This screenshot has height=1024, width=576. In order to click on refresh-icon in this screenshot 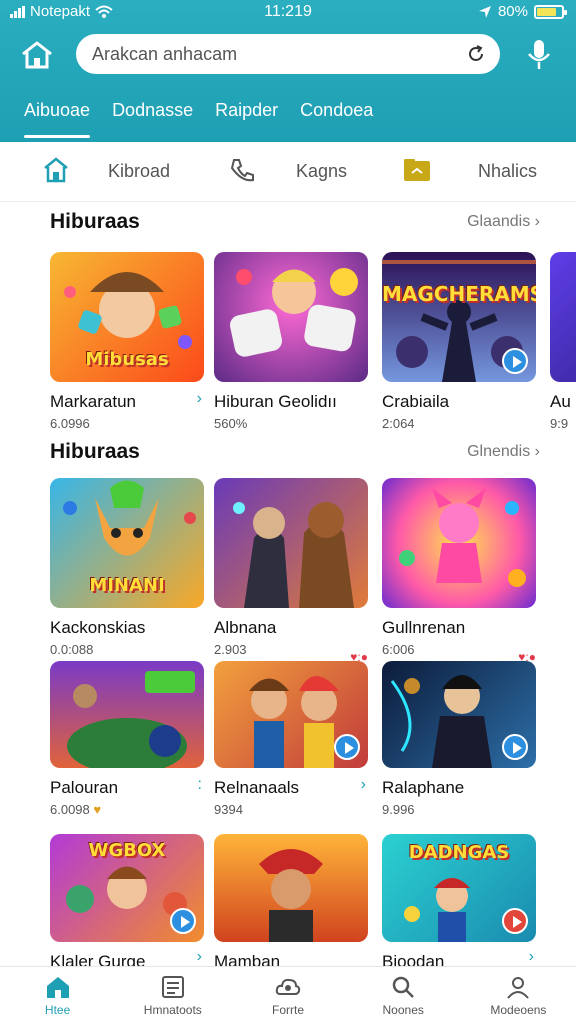, I will do `click(476, 54)`.